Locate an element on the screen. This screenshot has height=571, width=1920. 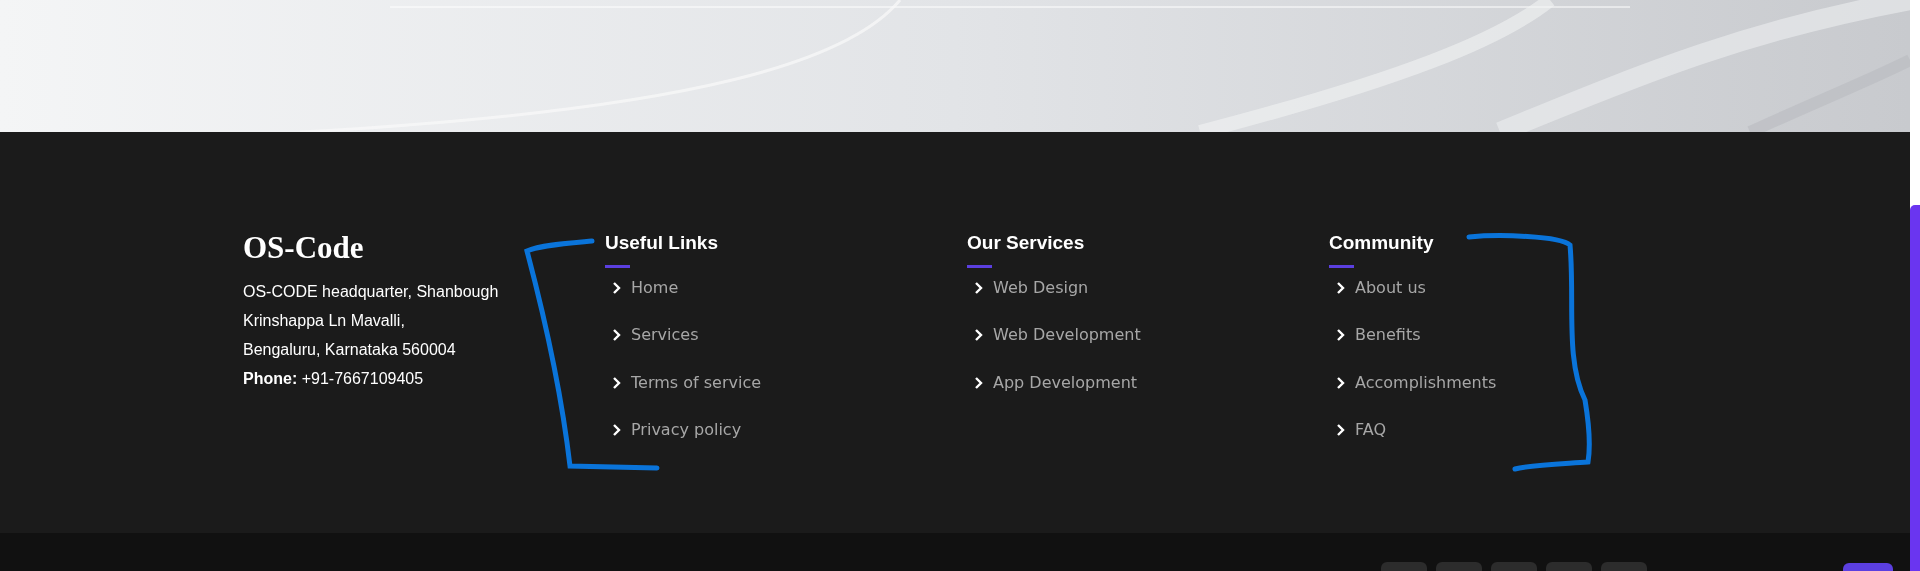
footer-link: Privacy policy is located at coordinates (686, 430).